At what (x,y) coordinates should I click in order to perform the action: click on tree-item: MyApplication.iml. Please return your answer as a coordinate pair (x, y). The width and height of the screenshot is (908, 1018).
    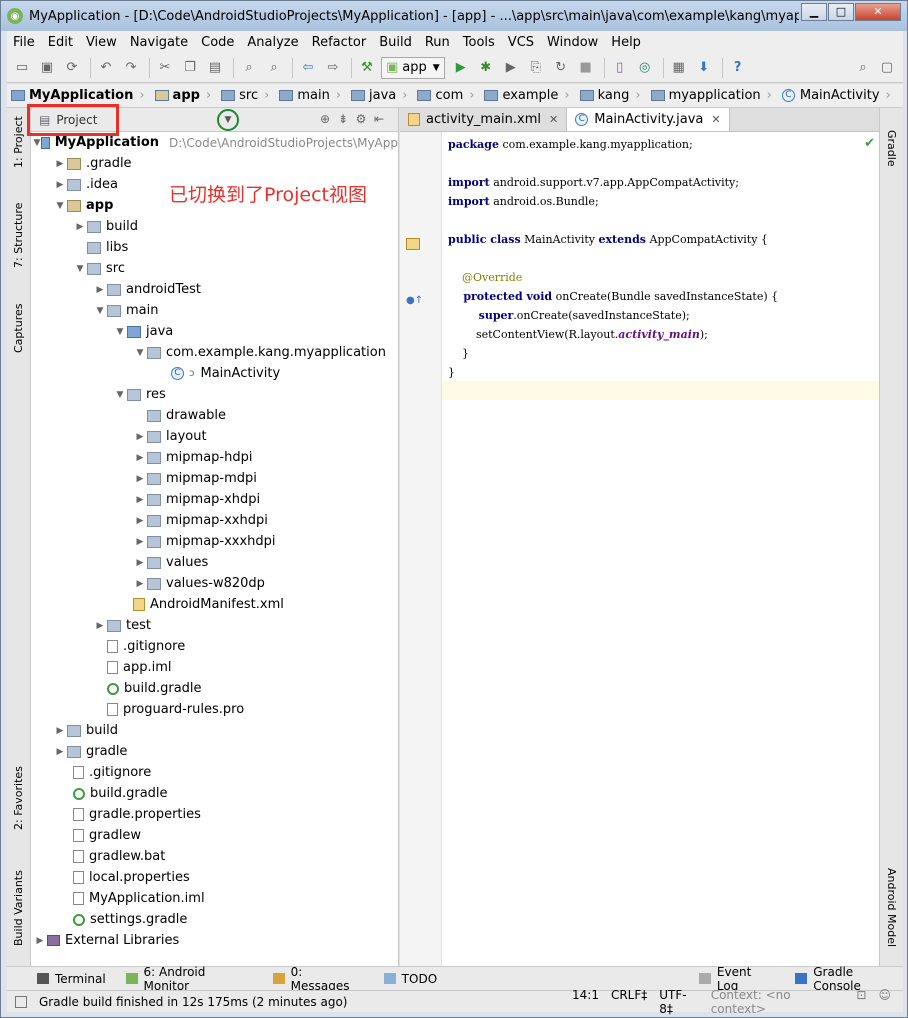
    Looking at the image, I should click on (214, 898).